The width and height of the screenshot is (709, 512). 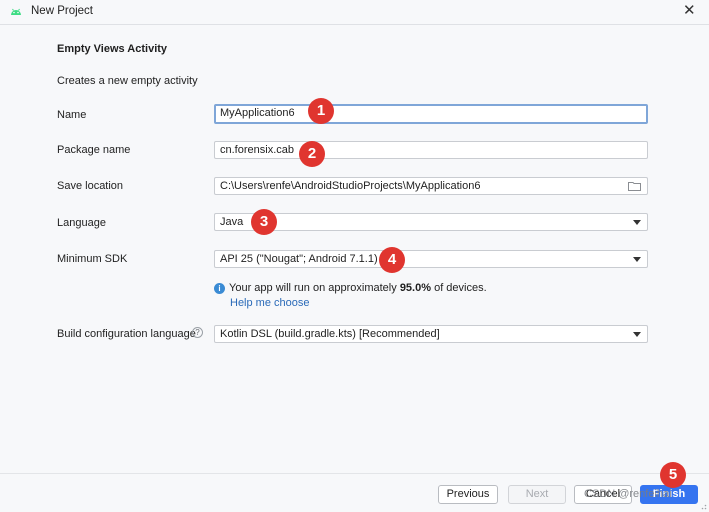 I want to click on next-button: Next, so click(x=537, y=494).